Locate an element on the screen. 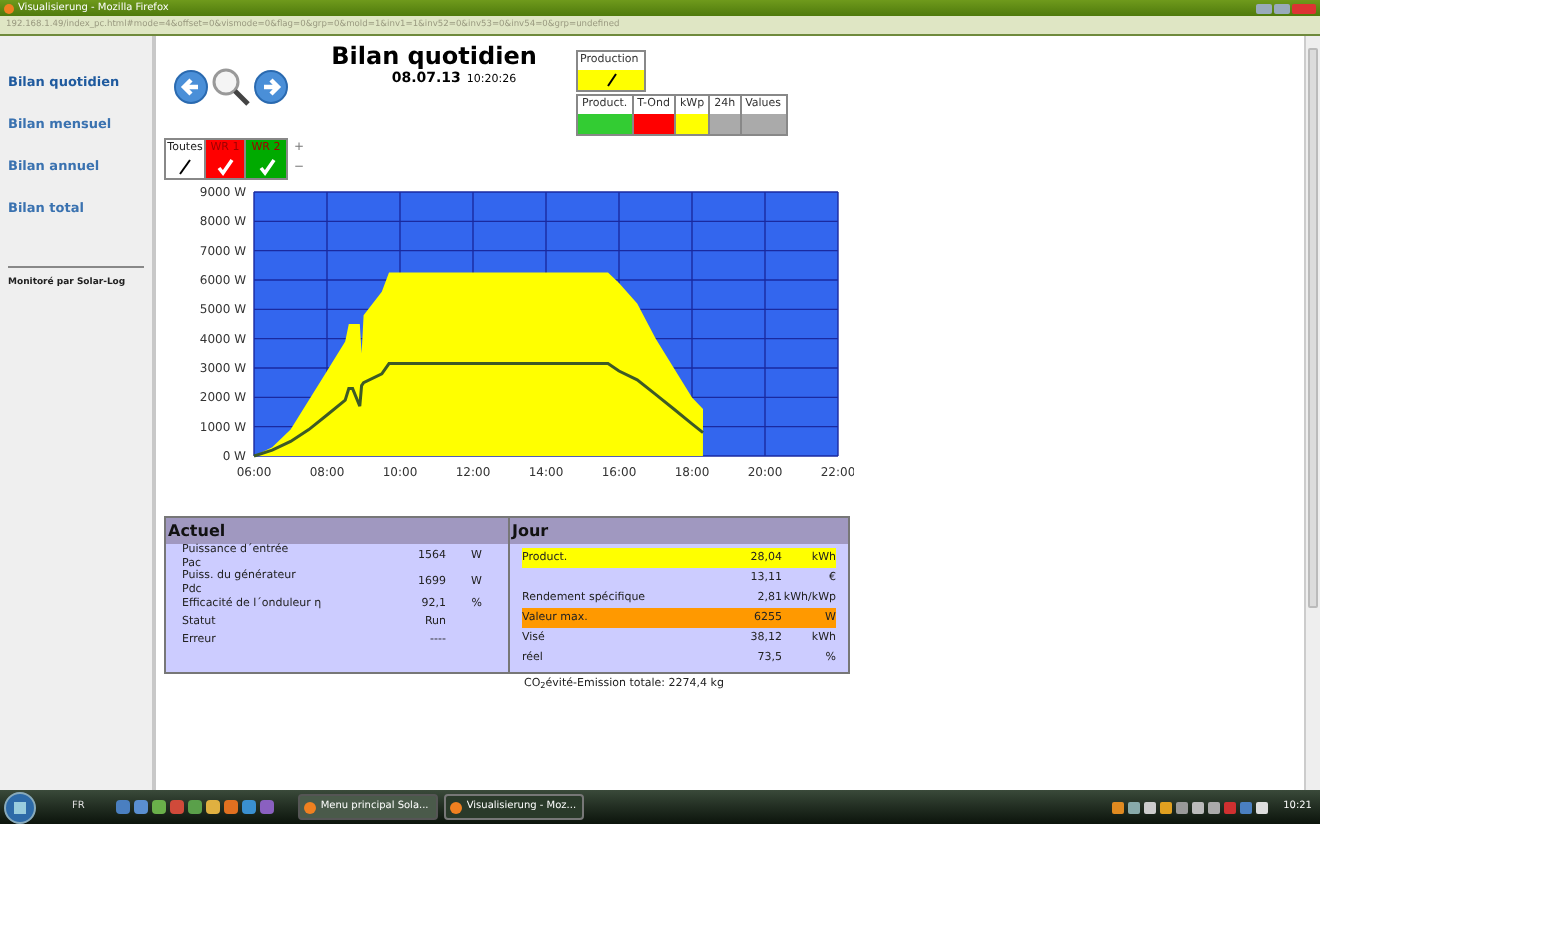 Image resolution: width=1560 pixels, height=930 pixels. section-header: Jour is located at coordinates (679, 531).